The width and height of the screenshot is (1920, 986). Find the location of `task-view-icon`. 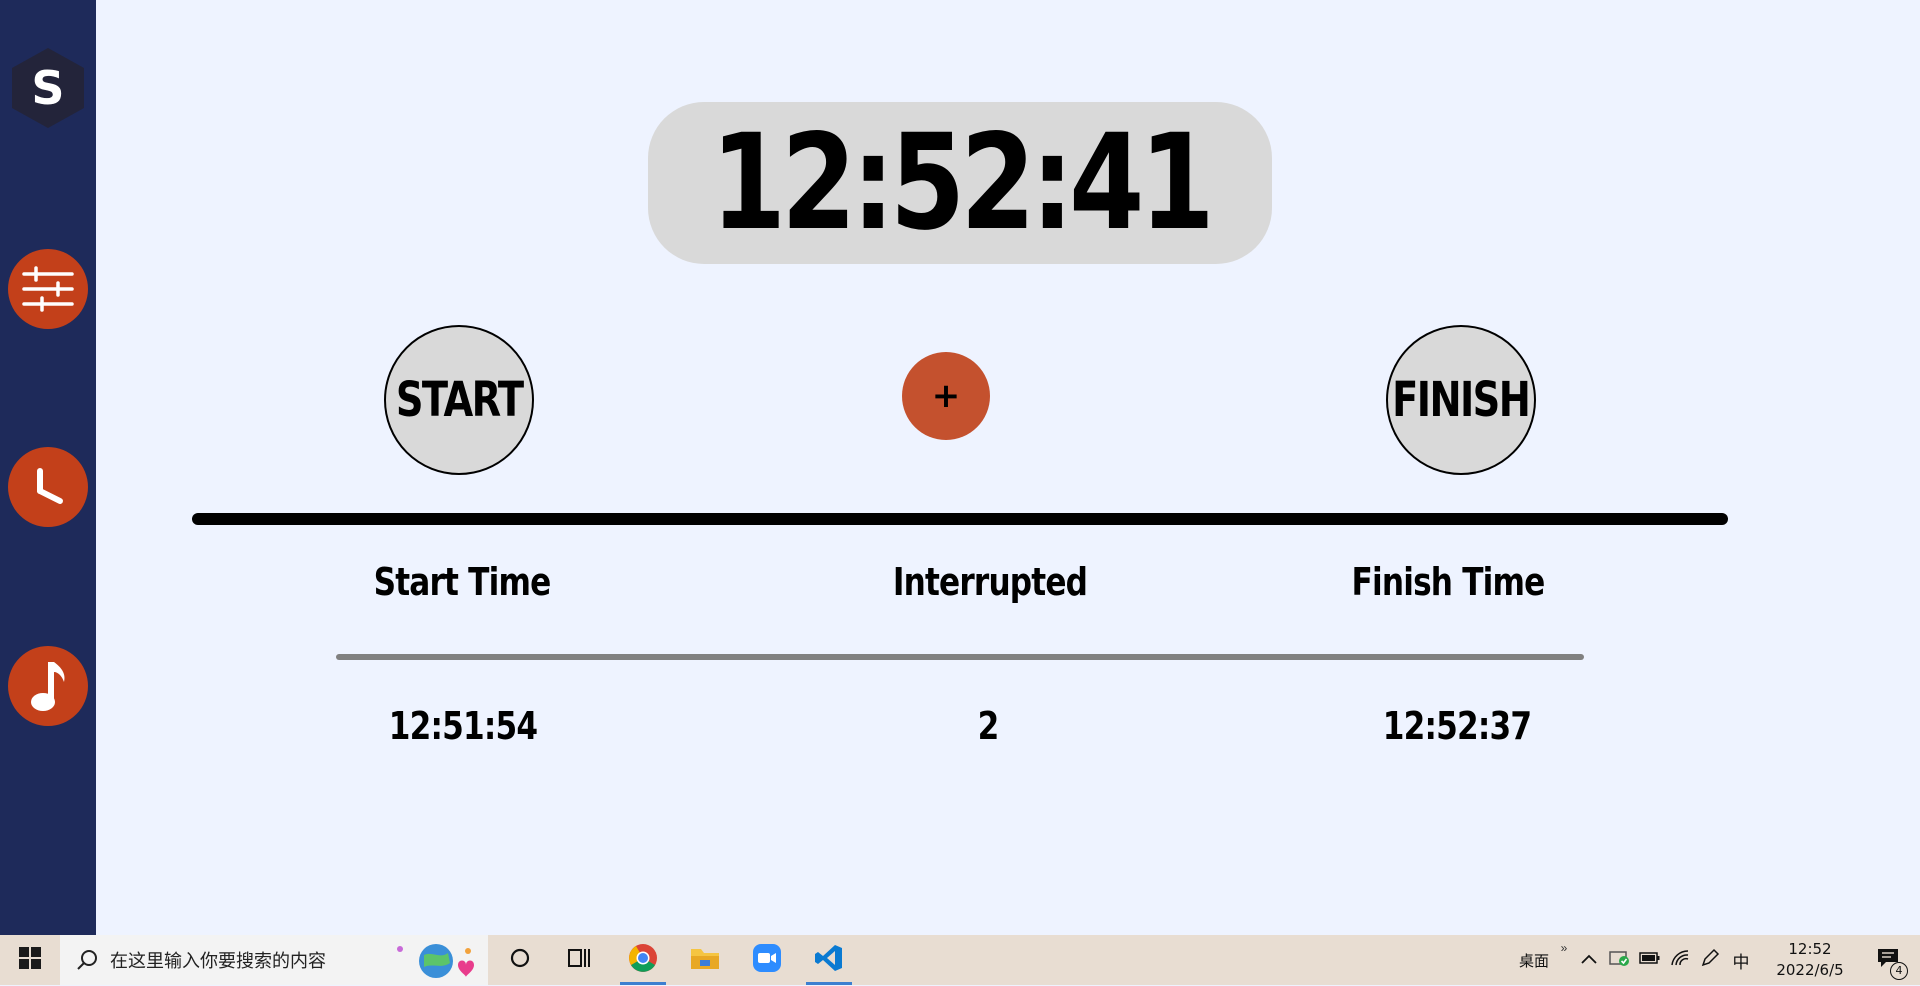

task-view-icon is located at coordinates (580, 960).